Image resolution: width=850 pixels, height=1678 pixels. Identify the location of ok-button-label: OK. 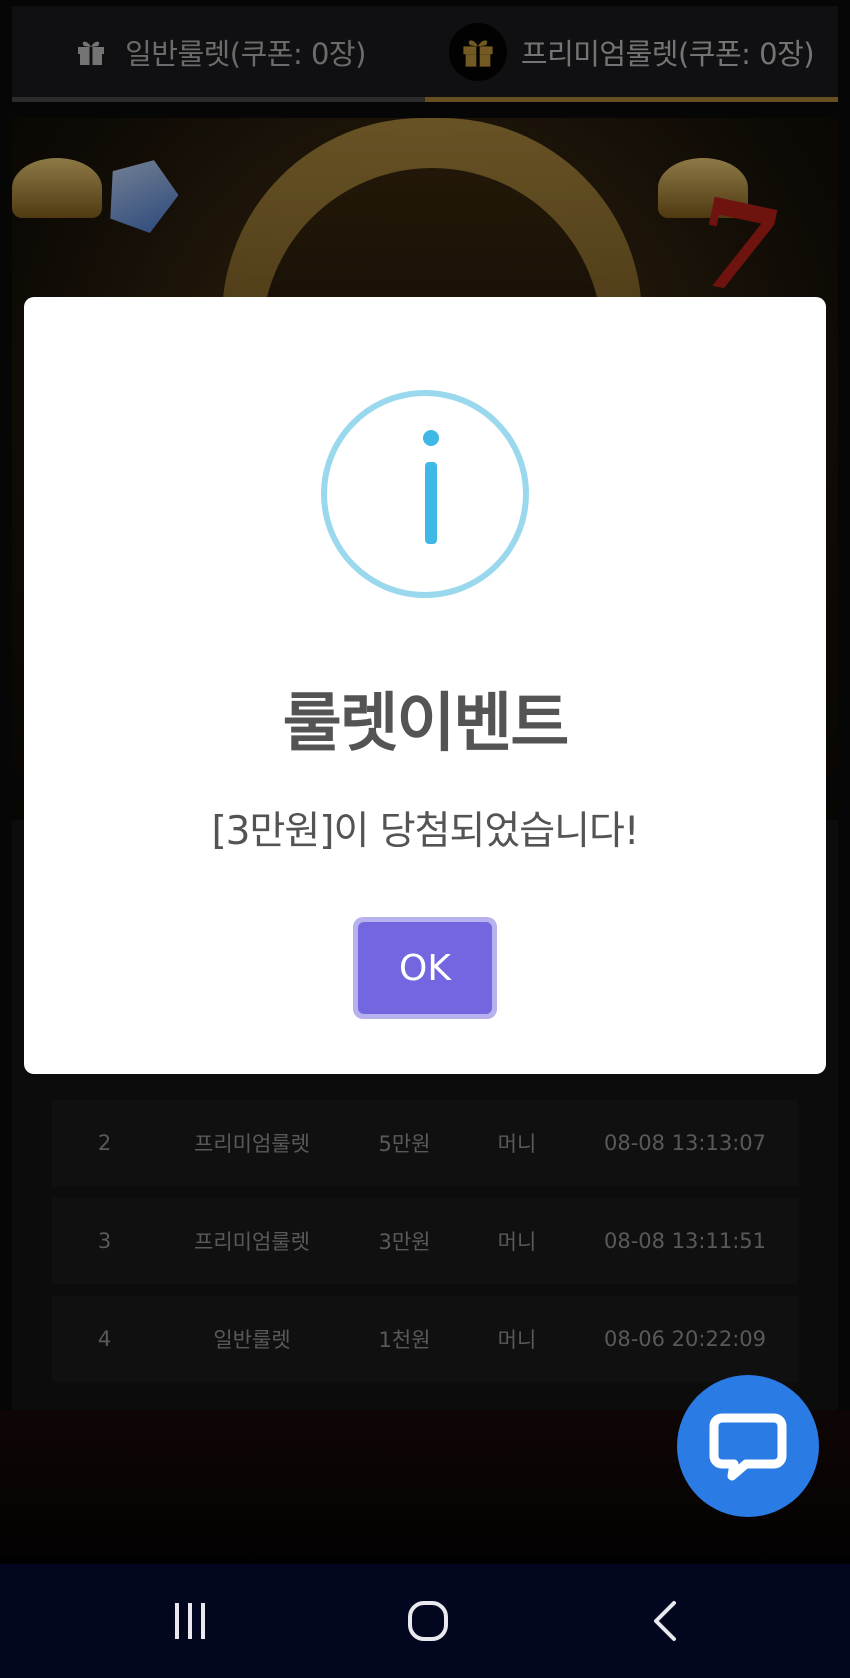
(425, 968).